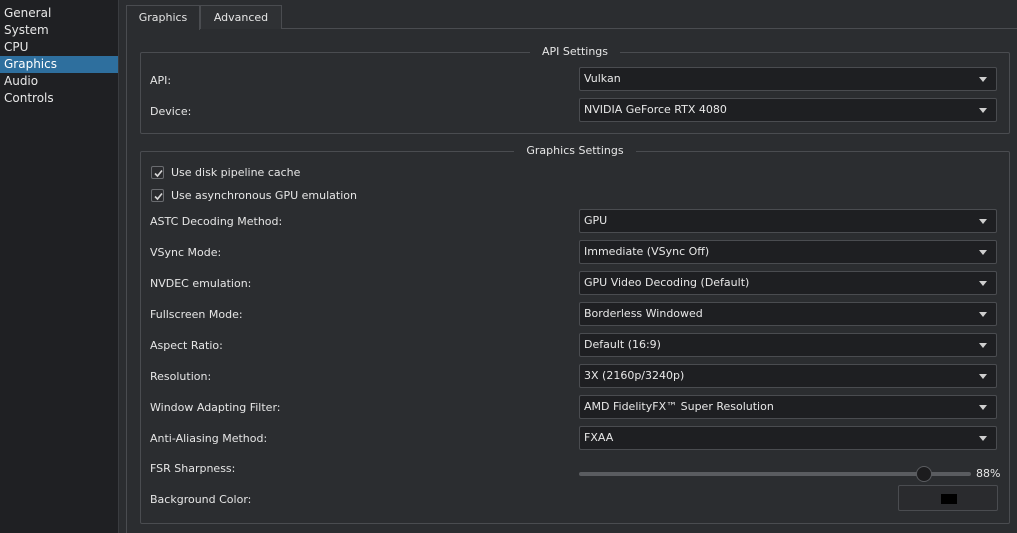 The width and height of the screenshot is (1017, 533). I want to click on tab-graphics: Graphics, so click(163, 17).